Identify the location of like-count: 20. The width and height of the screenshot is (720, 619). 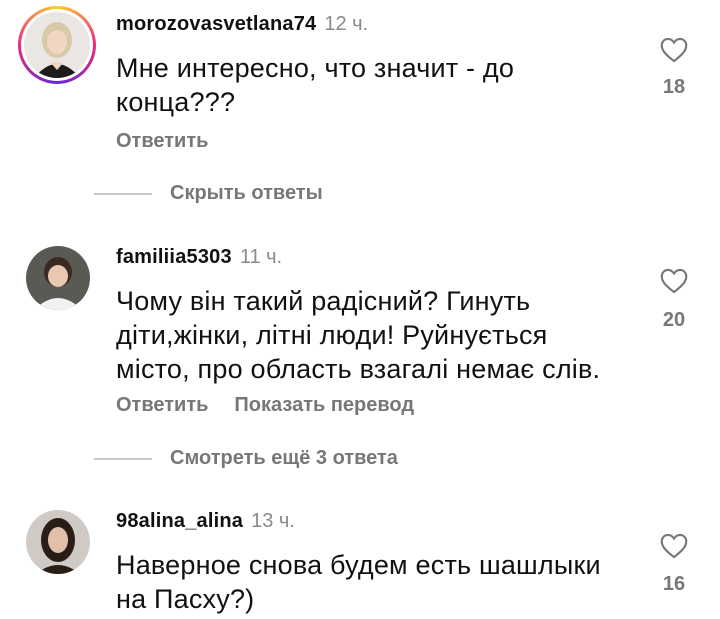
(674, 320).